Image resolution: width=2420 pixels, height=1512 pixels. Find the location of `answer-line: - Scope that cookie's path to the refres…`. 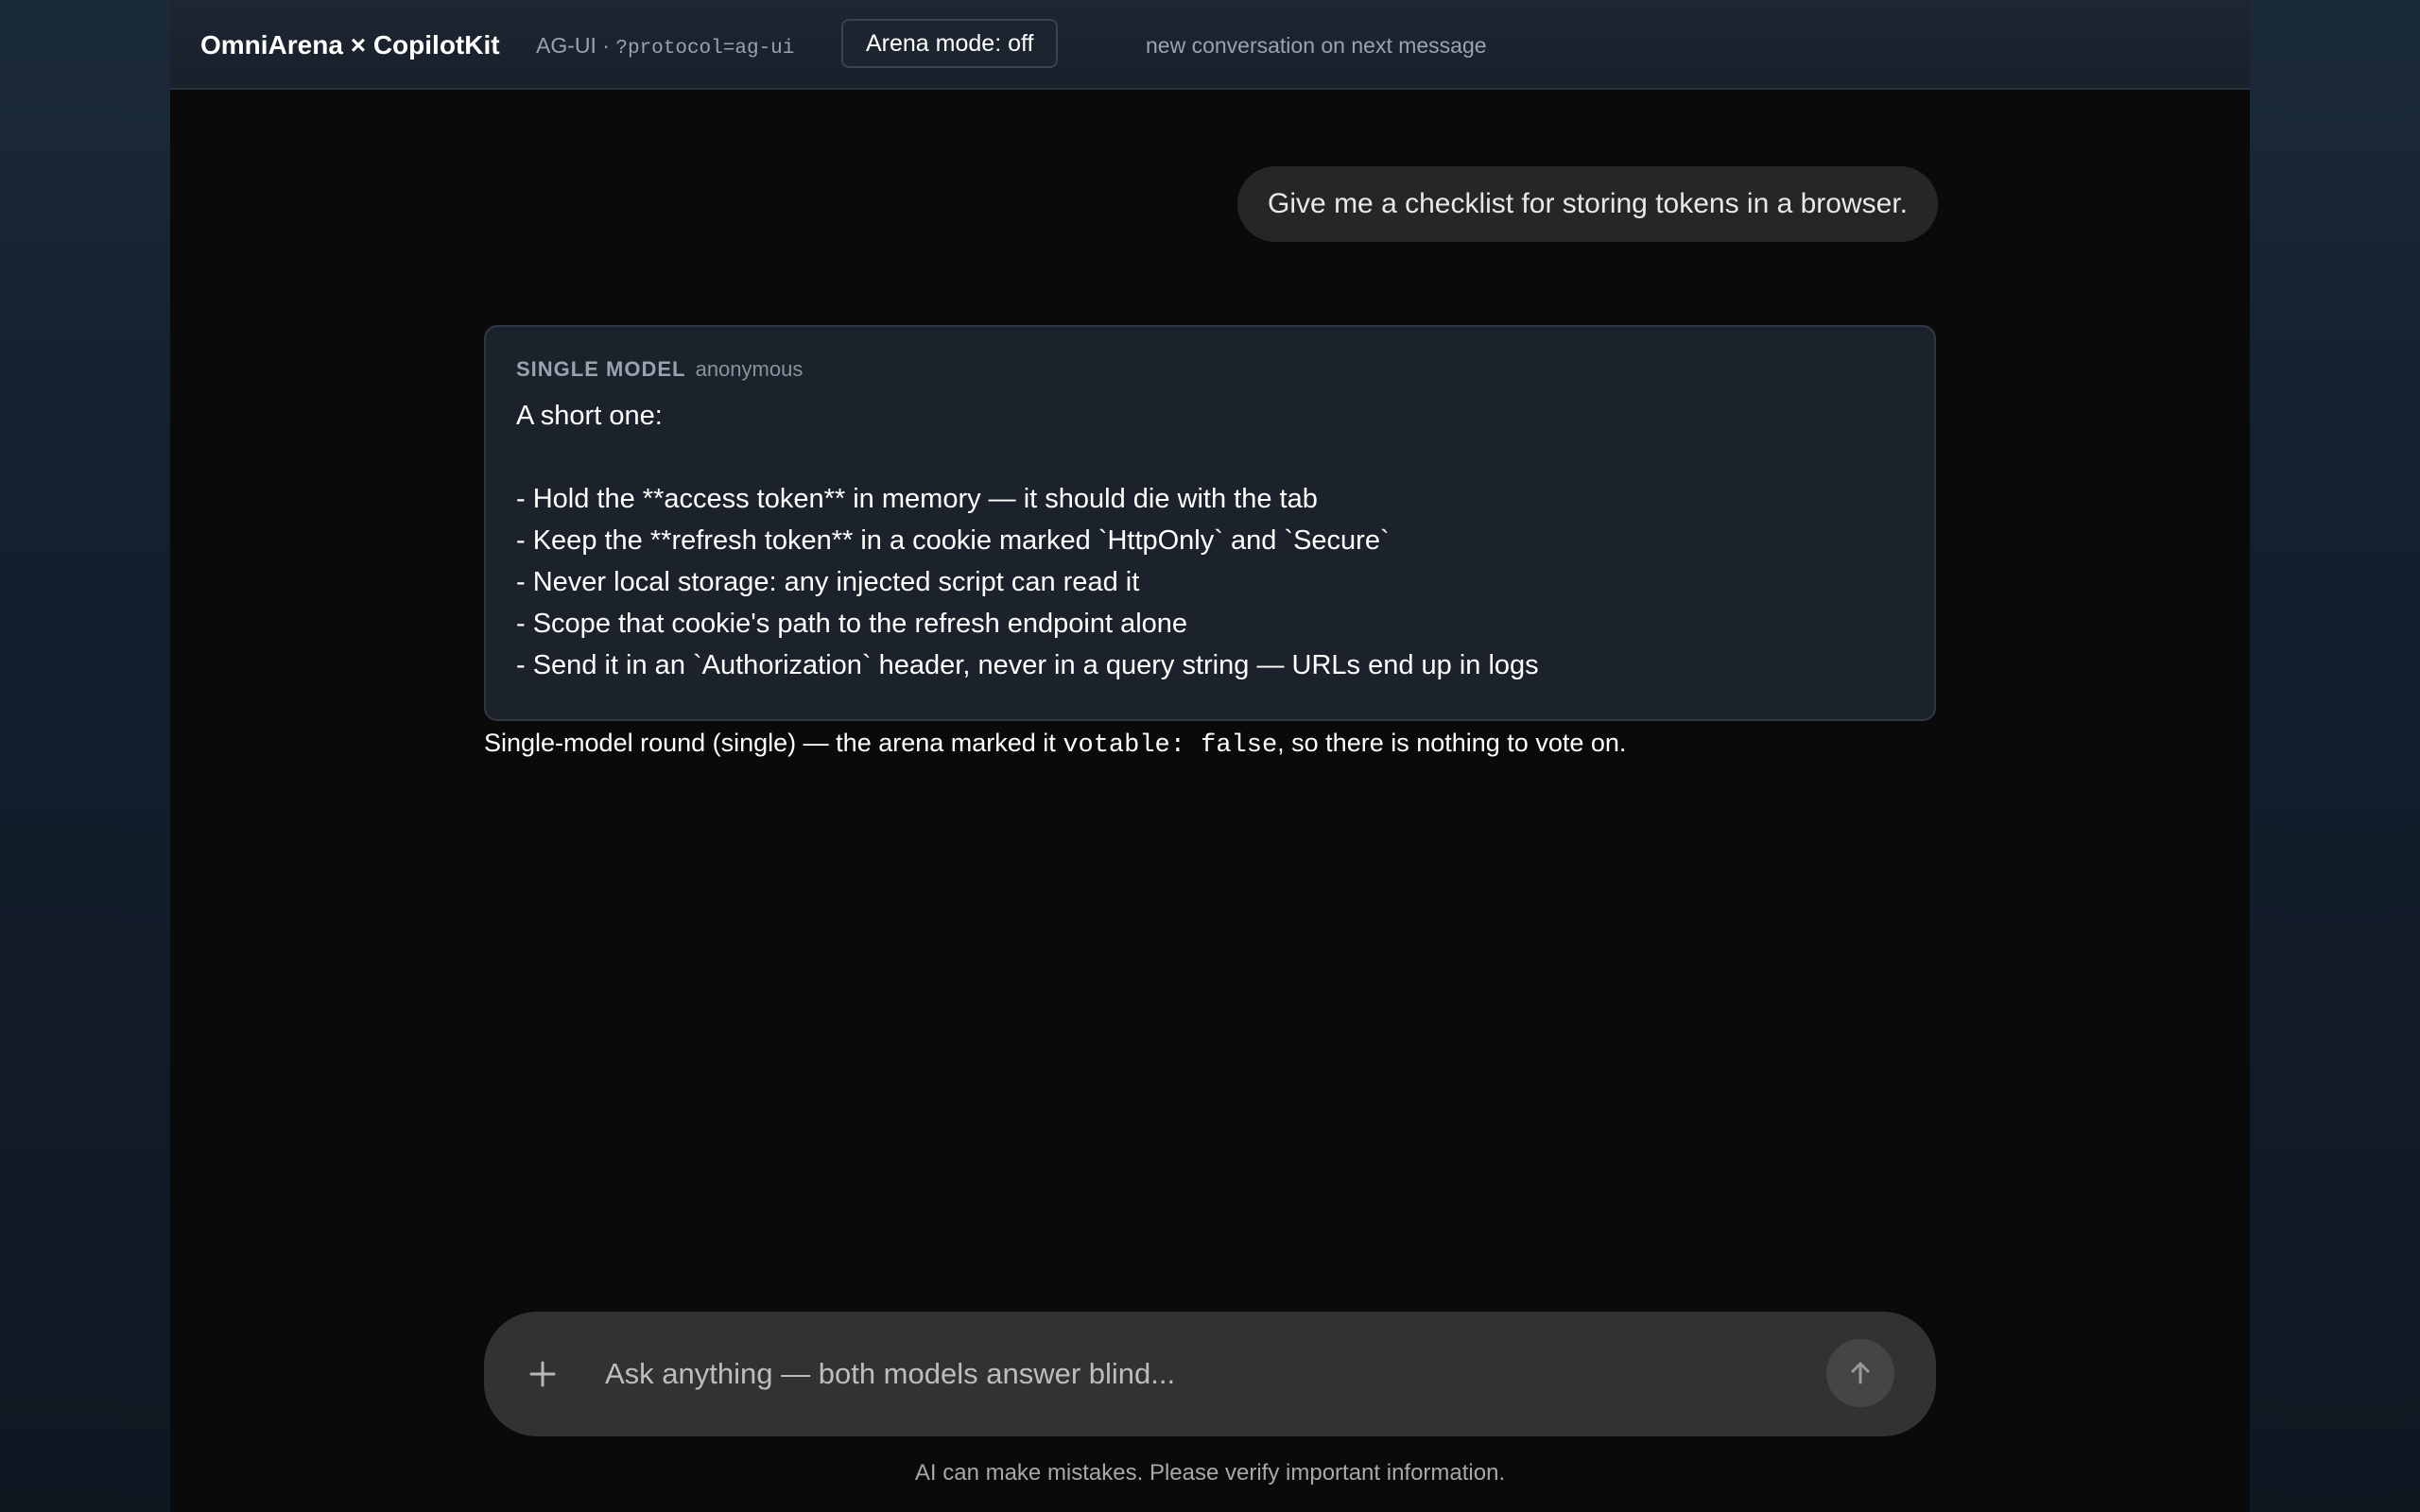

answer-line: - Scope that cookie's path to the refres… is located at coordinates (852, 624).